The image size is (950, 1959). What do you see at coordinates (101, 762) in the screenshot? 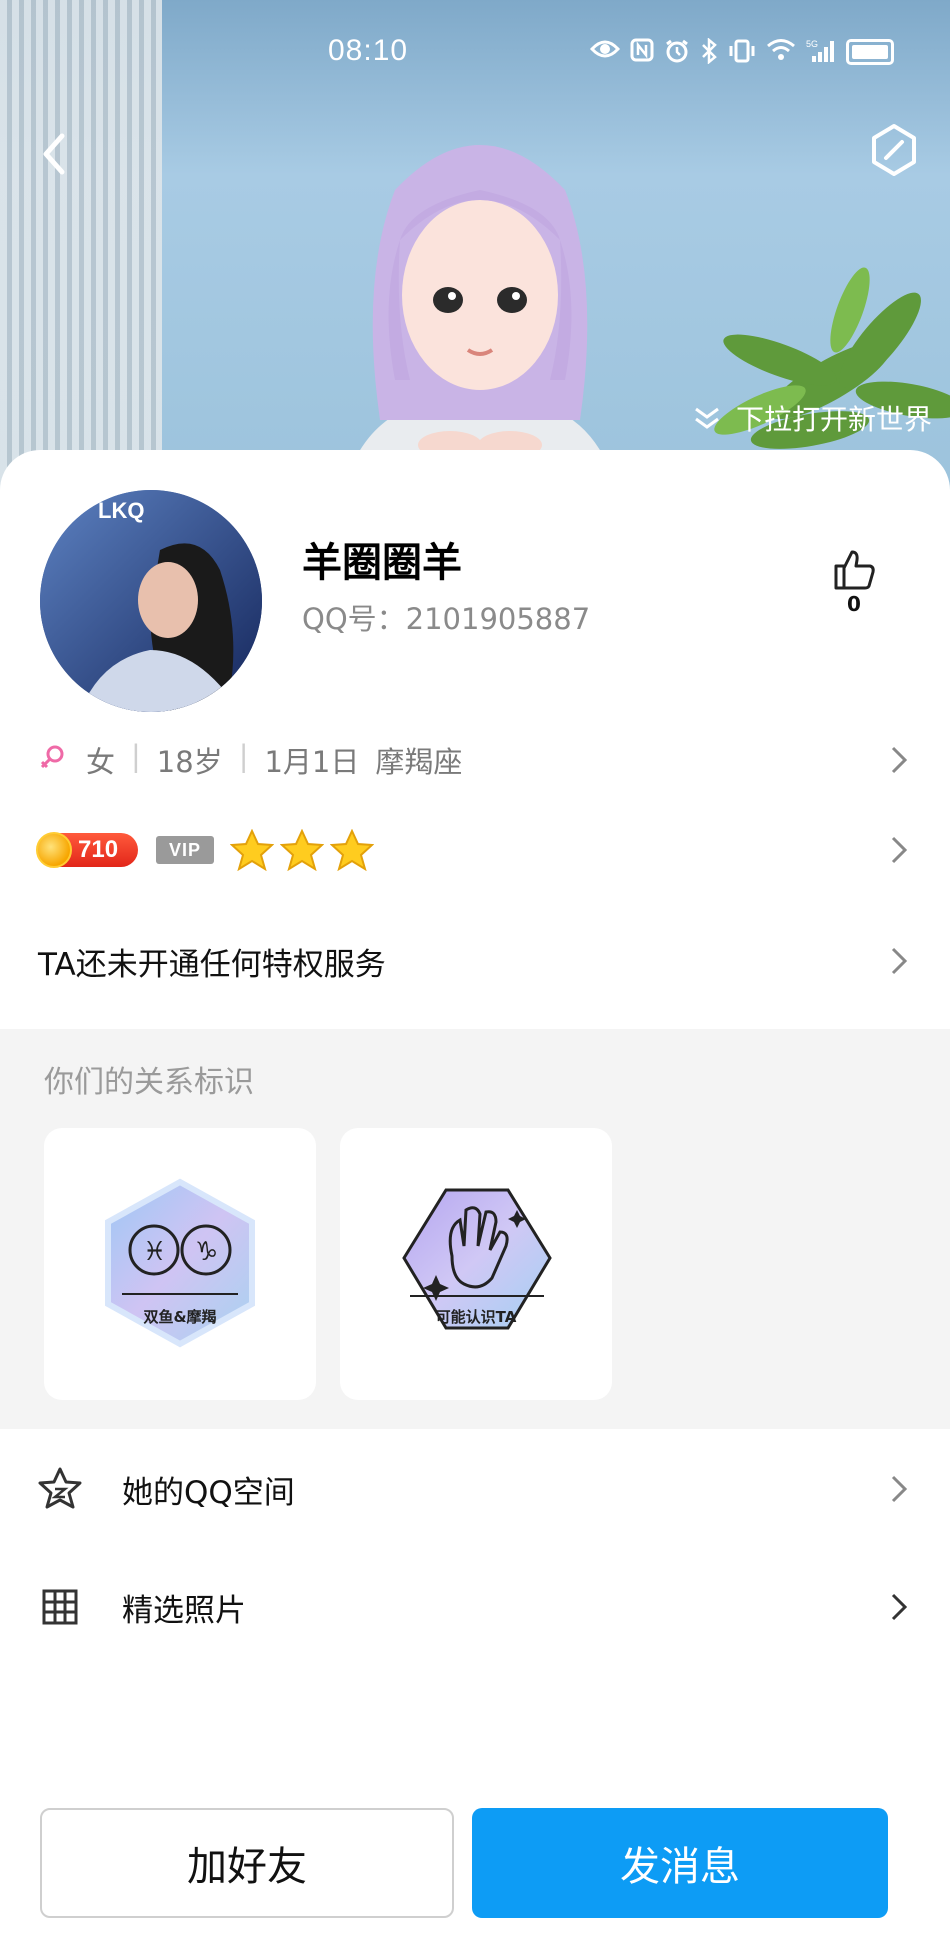
I see `gender-text: 女` at bounding box center [101, 762].